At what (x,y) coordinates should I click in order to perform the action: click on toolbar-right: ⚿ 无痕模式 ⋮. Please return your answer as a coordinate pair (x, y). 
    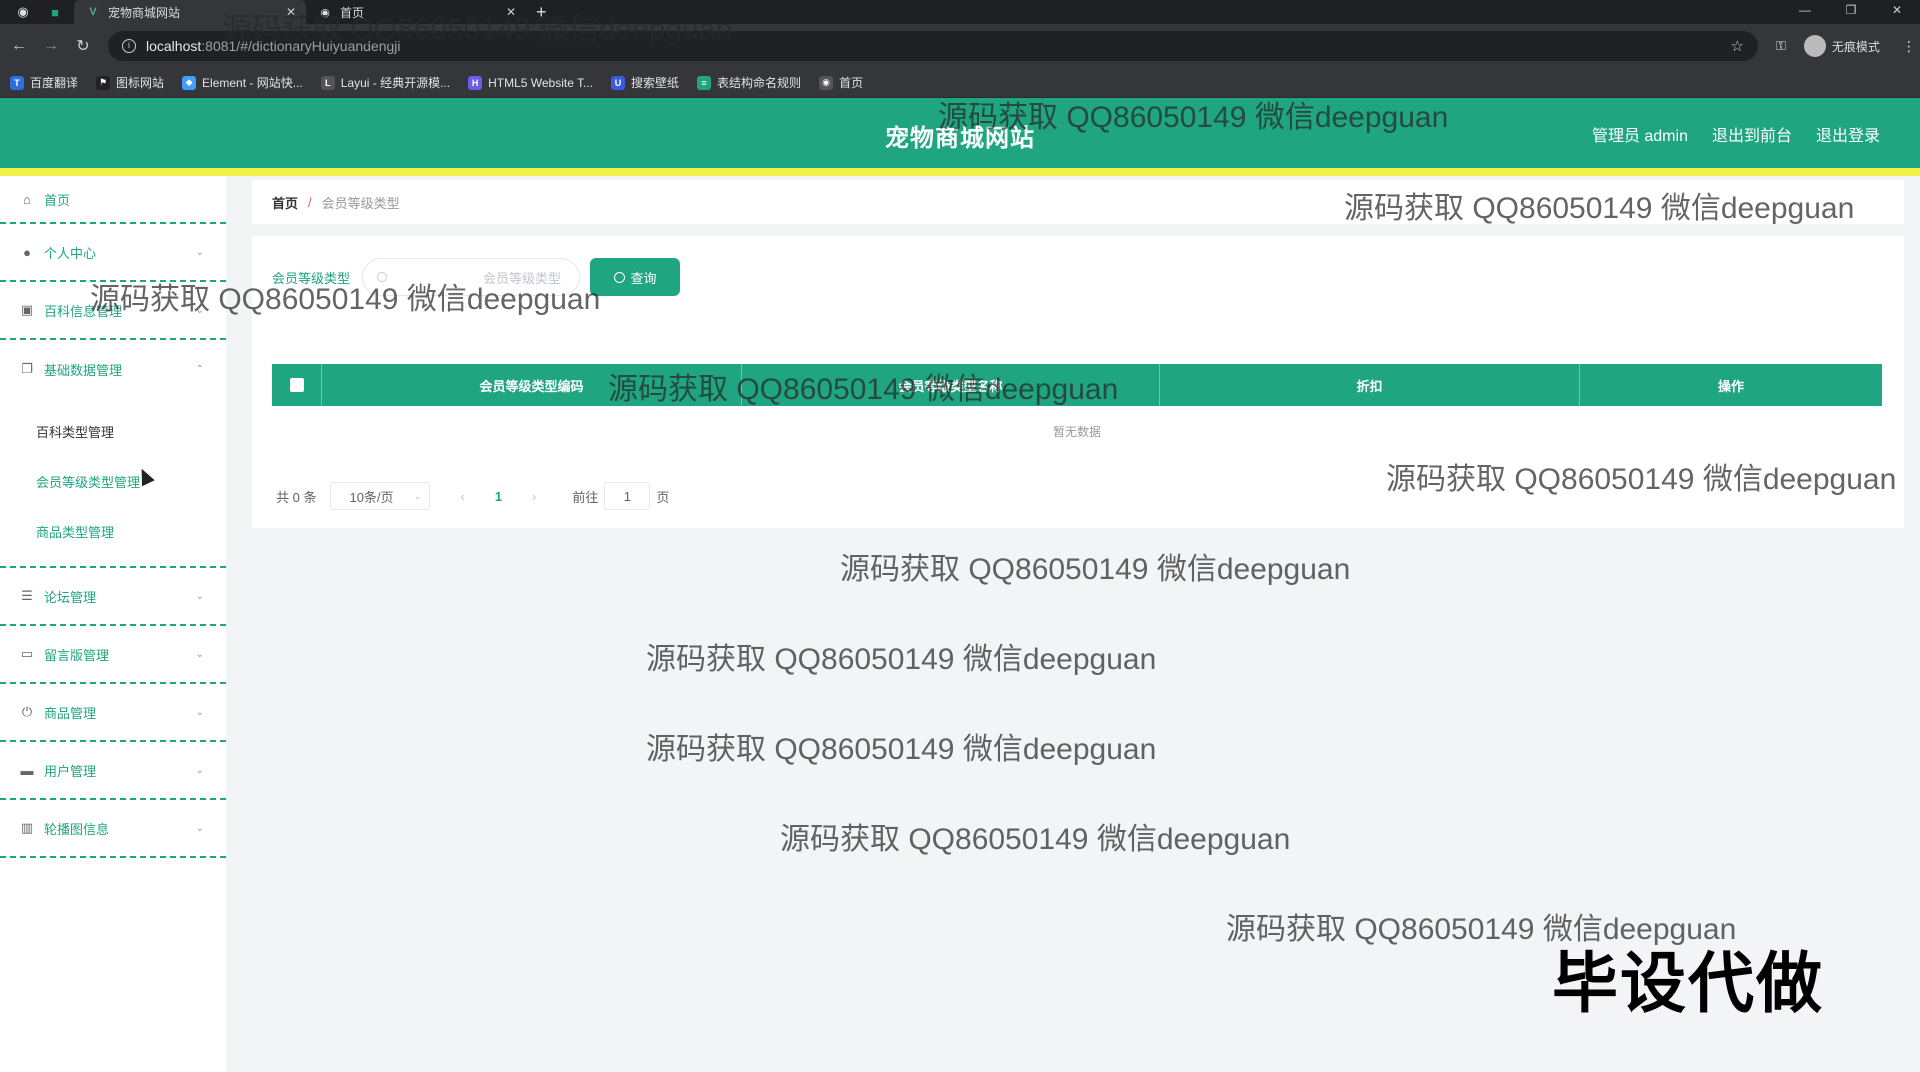
    Looking at the image, I should click on (1846, 46).